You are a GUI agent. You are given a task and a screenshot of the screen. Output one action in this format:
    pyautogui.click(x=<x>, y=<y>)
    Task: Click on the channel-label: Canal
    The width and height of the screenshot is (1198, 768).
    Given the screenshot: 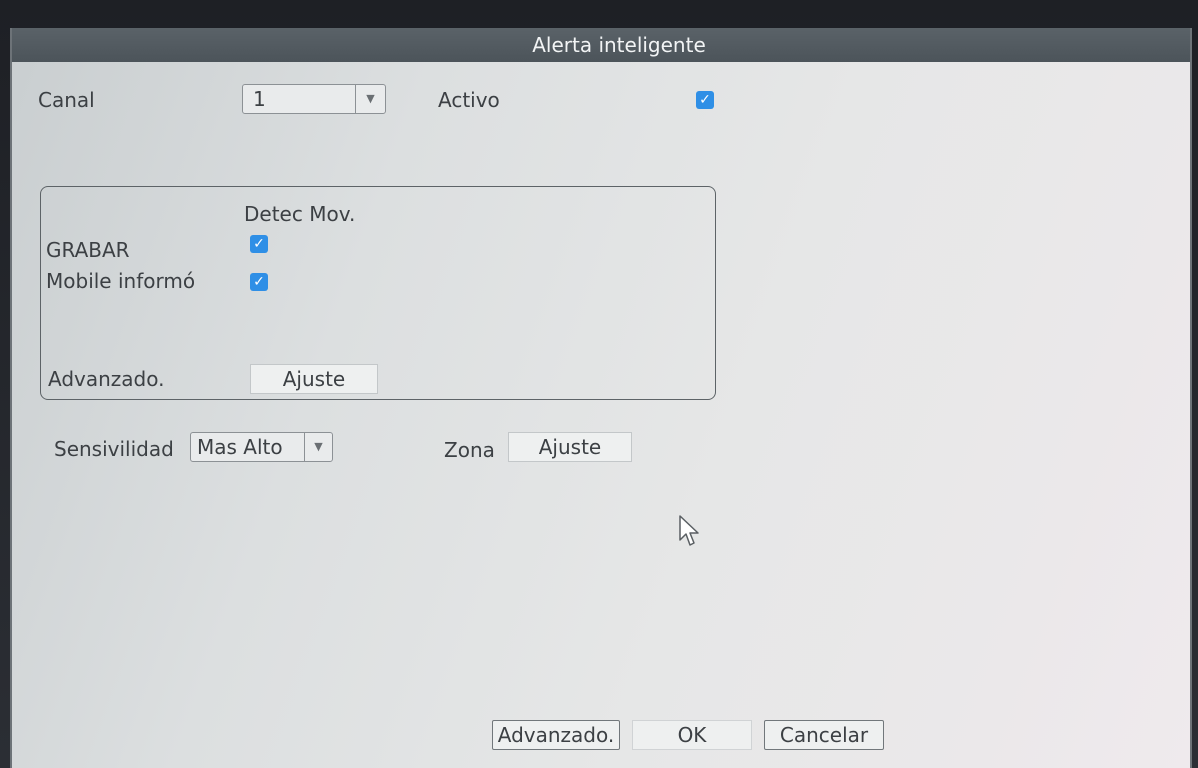 What is the action you would take?
    pyautogui.click(x=66, y=100)
    